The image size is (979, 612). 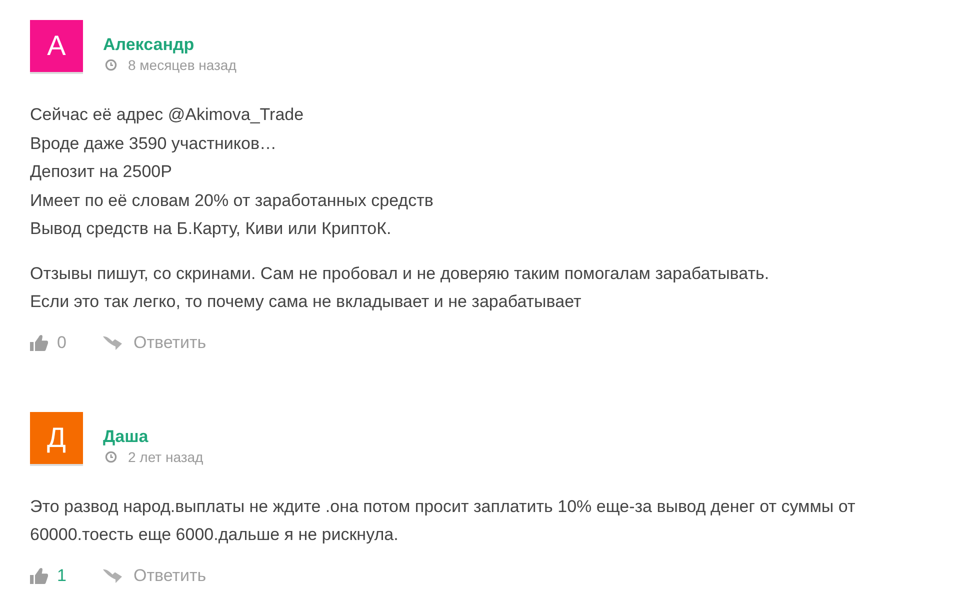 I want to click on like-count: 0, so click(x=61, y=342).